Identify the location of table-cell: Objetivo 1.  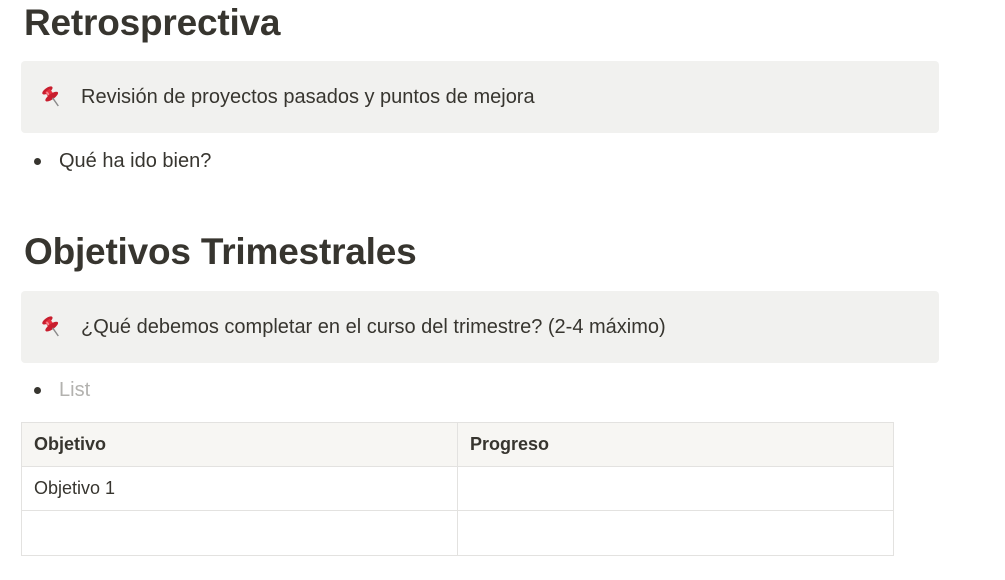
(239, 488).